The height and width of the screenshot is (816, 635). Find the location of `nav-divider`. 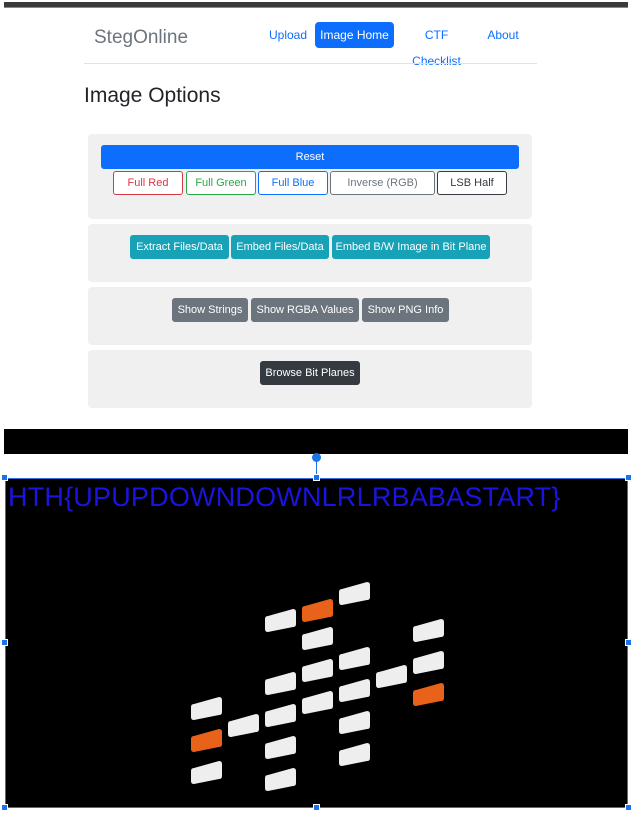

nav-divider is located at coordinates (310, 63).